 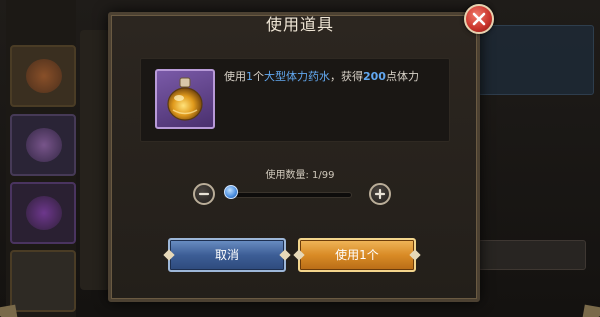 I want to click on item-name: 大型体力药水, so click(x=297, y=76).